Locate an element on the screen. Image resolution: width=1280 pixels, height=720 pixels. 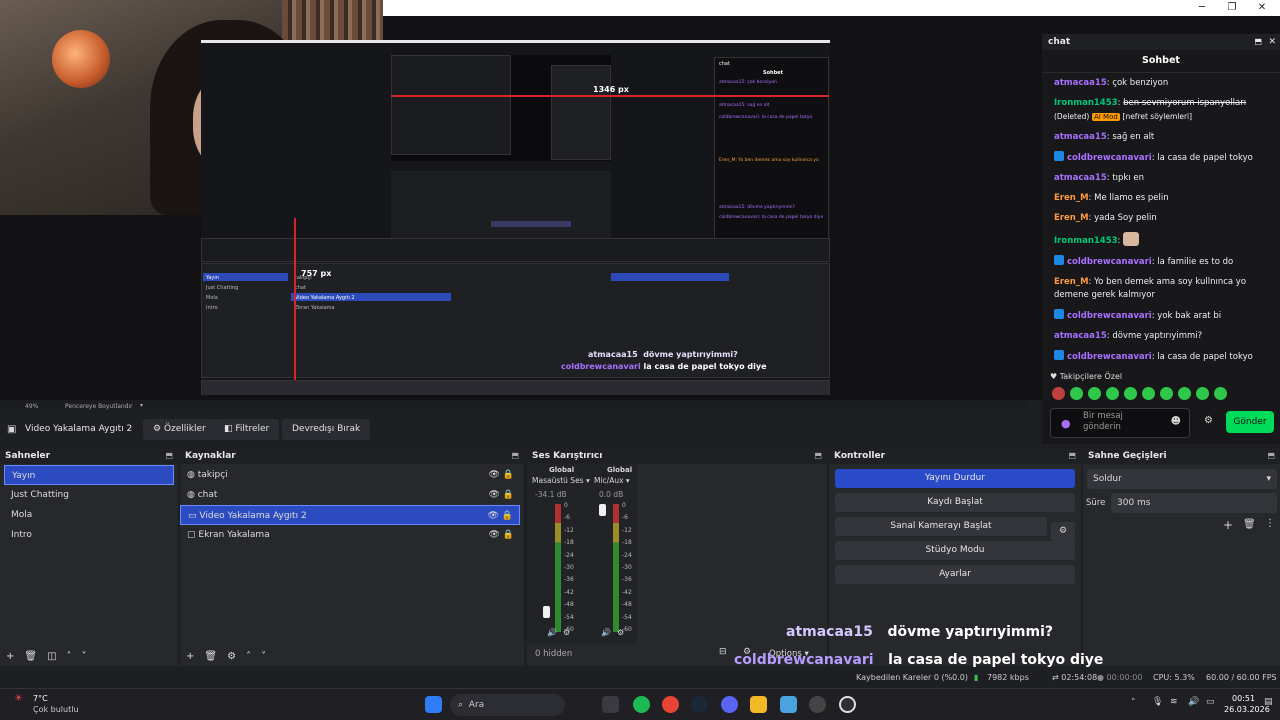
start-icon is located at coordinates (433, 704).